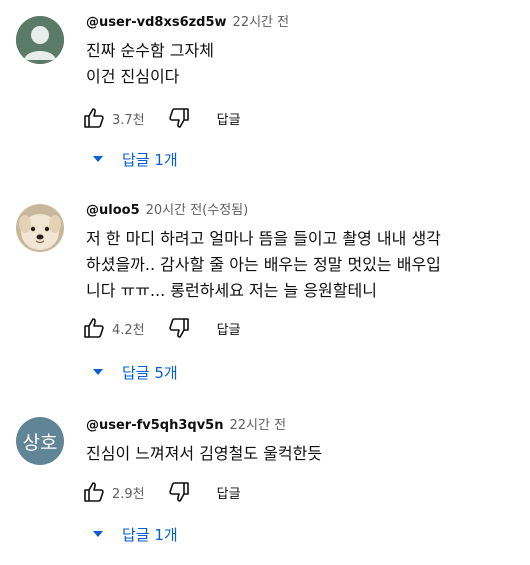  What do you see at coordinates (303, 211) in the screenshot?
I see `comment-header: @uloo5 20시간 전(수정됨)` at bounding box center [303, 211].